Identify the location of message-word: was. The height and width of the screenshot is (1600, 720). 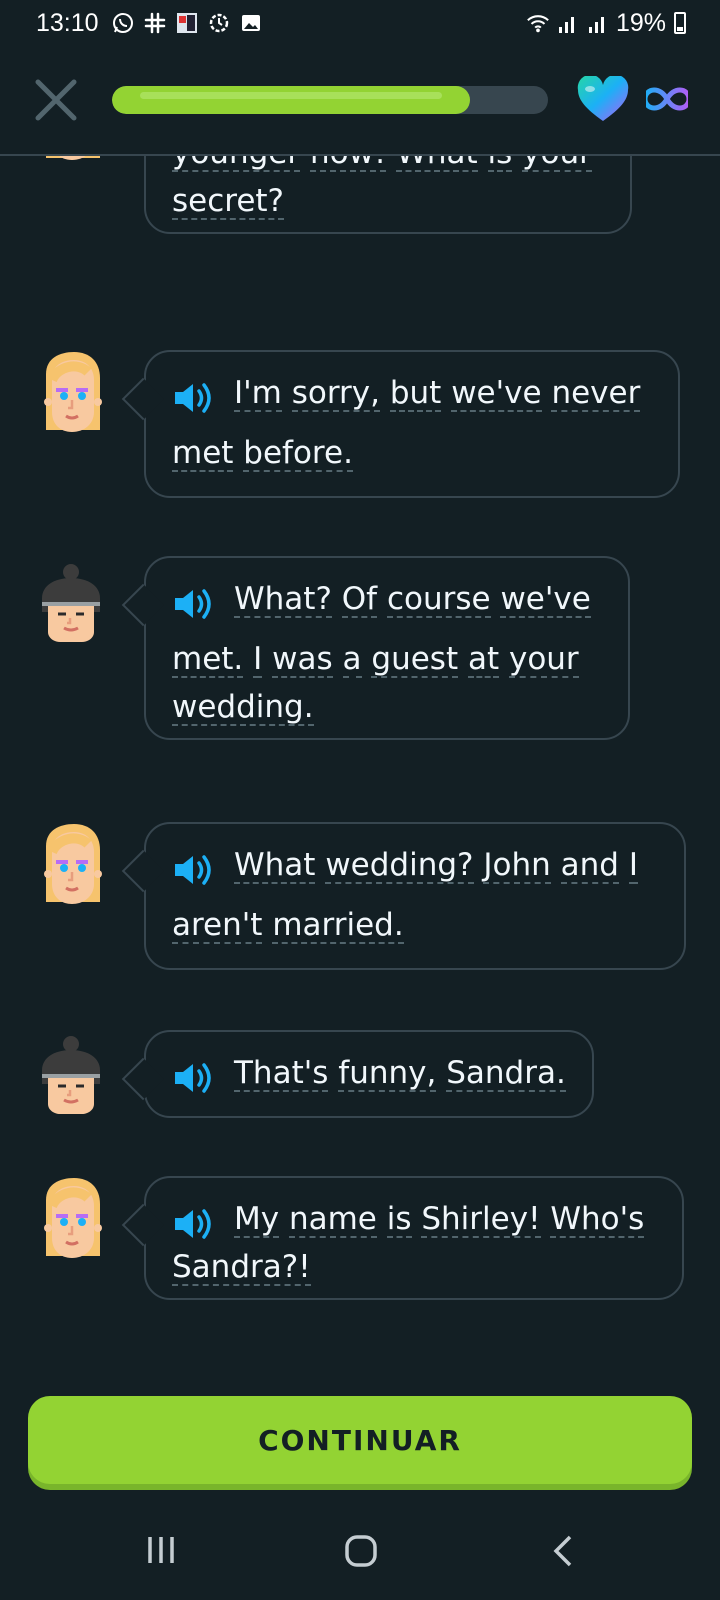
(302, 660).